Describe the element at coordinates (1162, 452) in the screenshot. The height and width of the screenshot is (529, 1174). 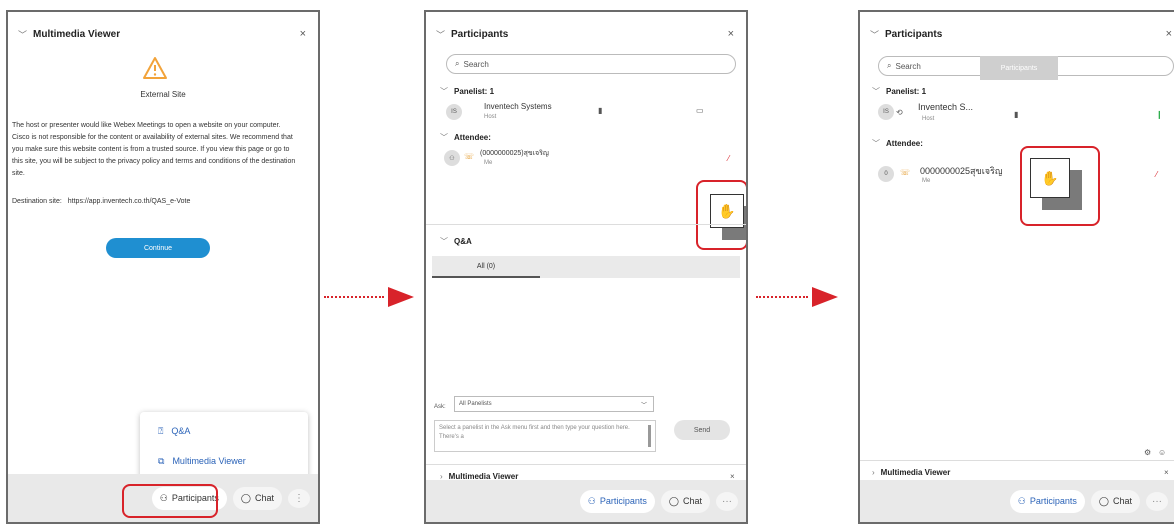
I see `reaction-icon: ☺` at that location.